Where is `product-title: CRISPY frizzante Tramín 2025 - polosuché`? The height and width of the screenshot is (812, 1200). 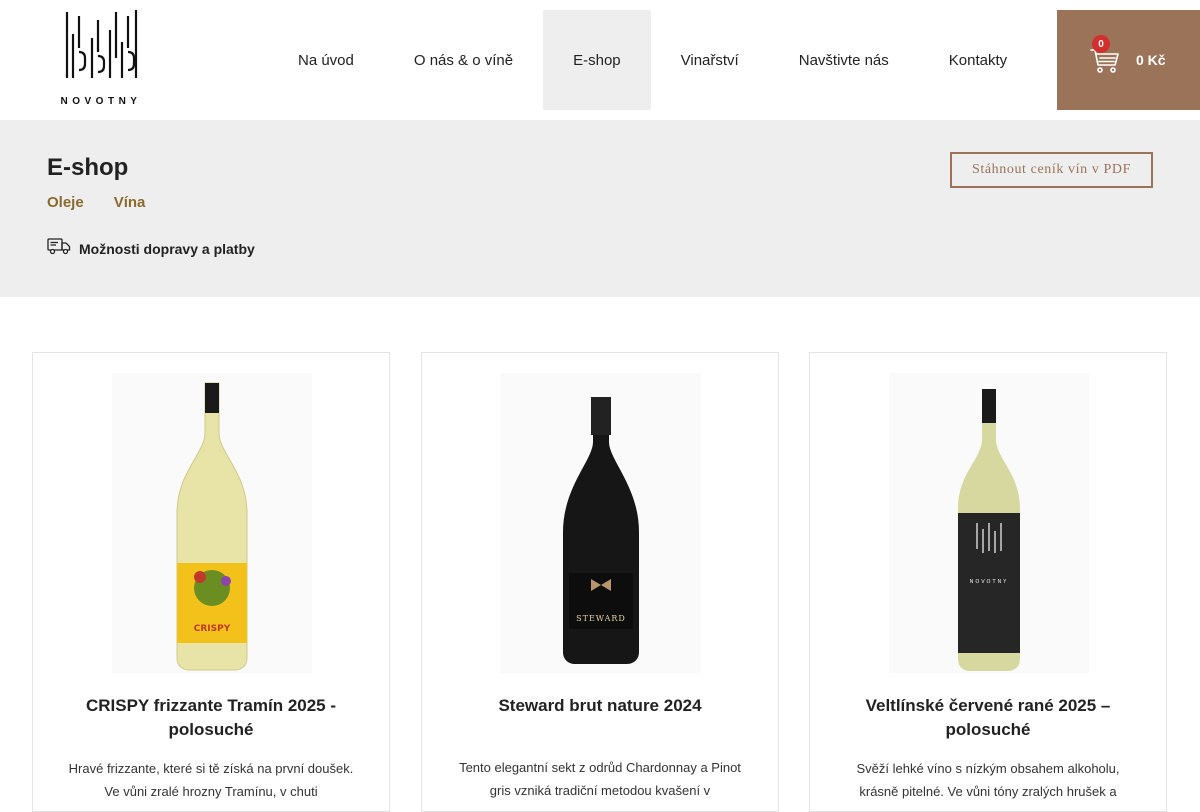
product-title: CRISPY frizzante Tramín 2025 - polosuché is located at coordinates (211, 718).